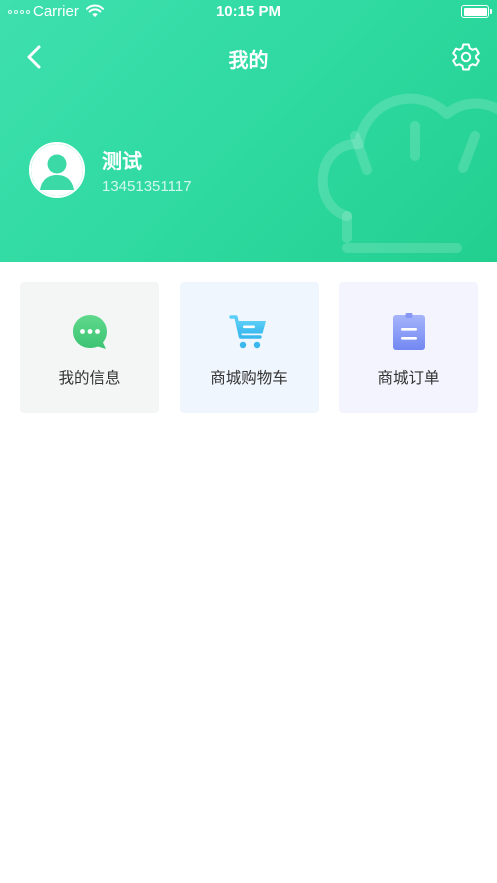 The height and width of the screenshot is (883, 497). Describe the element at coordinates (249, 378) in the screenshot. I see `shopping-cart-label: 商城购物车` at that location.